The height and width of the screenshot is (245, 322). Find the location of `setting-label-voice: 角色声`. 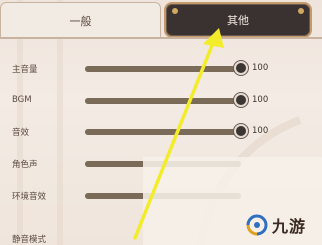

setting-label-voice: 角色声 is located at coordinates (25, 165).